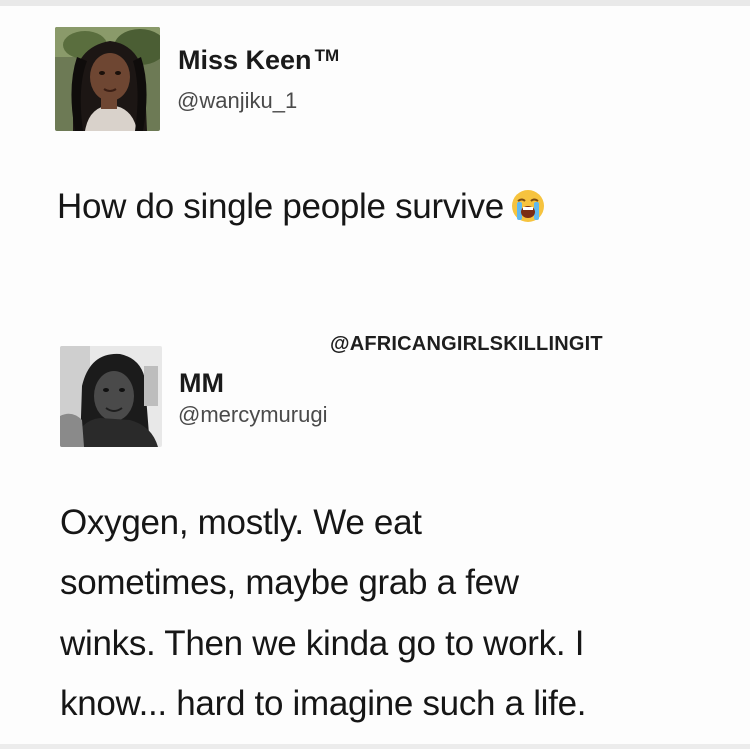  Describe the element at coordinates (322, 643) in the screenshot. I see `reply-text-line: winks. Then we kinda go to work. I` at that location.